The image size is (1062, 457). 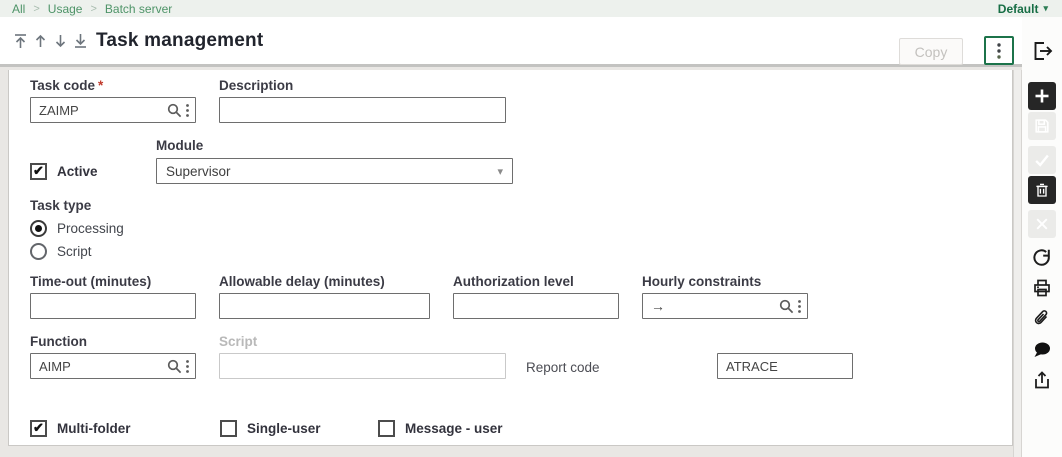 I want to click on vertical-dots-icon, so click(x=999, y=50).